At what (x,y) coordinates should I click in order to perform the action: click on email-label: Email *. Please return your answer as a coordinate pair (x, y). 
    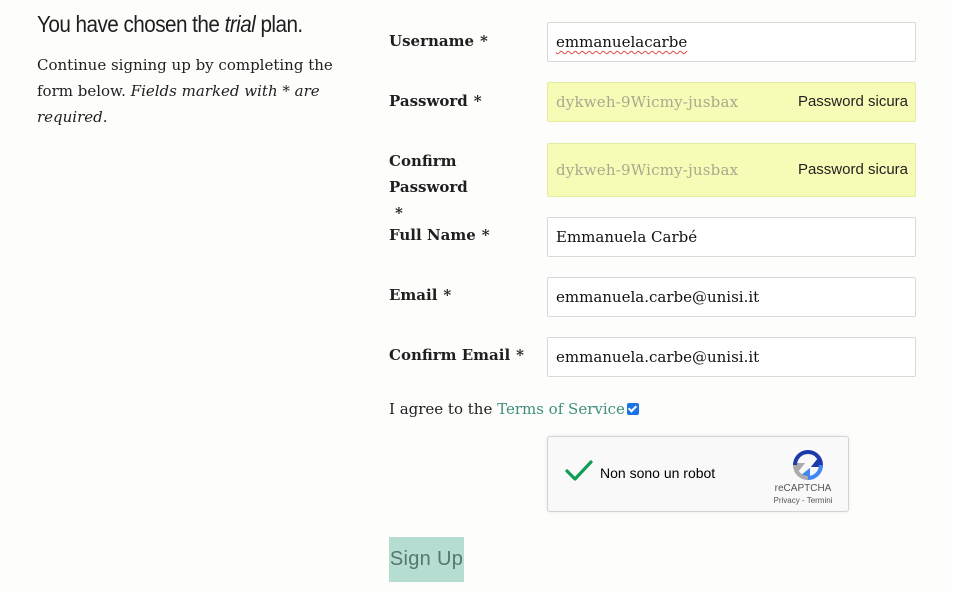
    Looking at the image, I should click on (464, 295).